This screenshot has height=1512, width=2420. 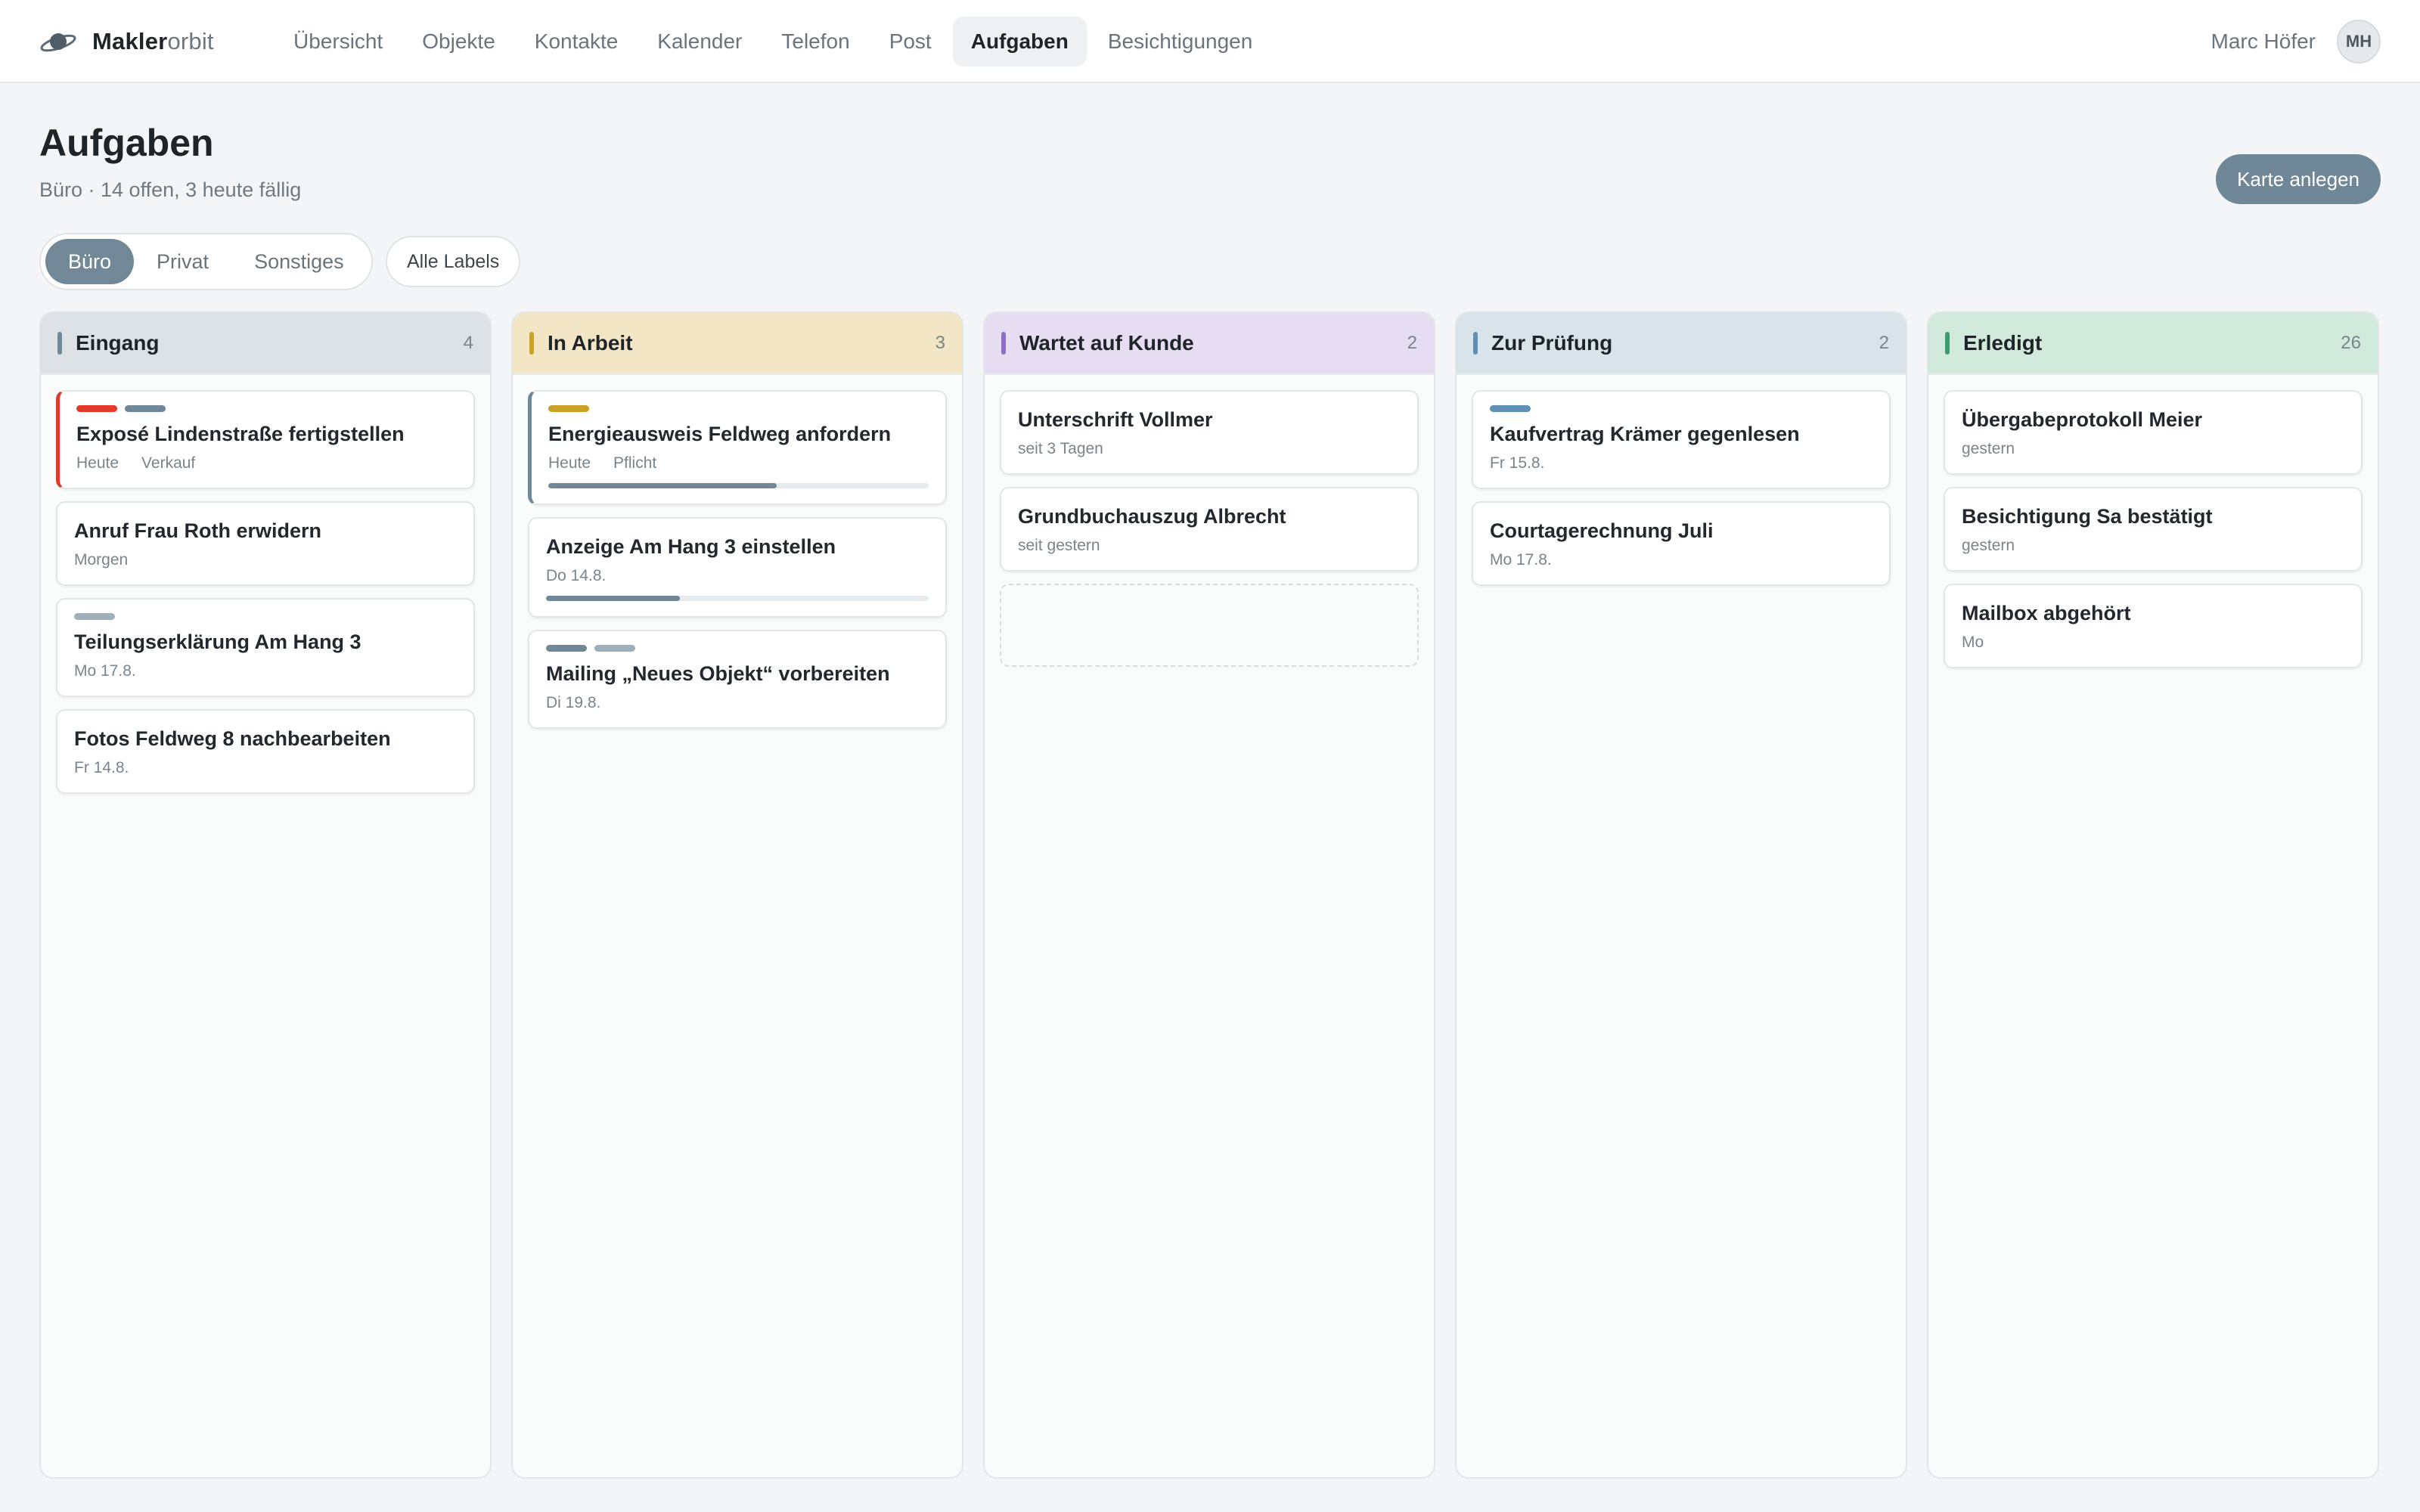 What do you see at coordinates (1180, 42) in the screenshot?
I see `nav-item-besichtigungen: Besichtigungen` at bounding box center [1180, 42].